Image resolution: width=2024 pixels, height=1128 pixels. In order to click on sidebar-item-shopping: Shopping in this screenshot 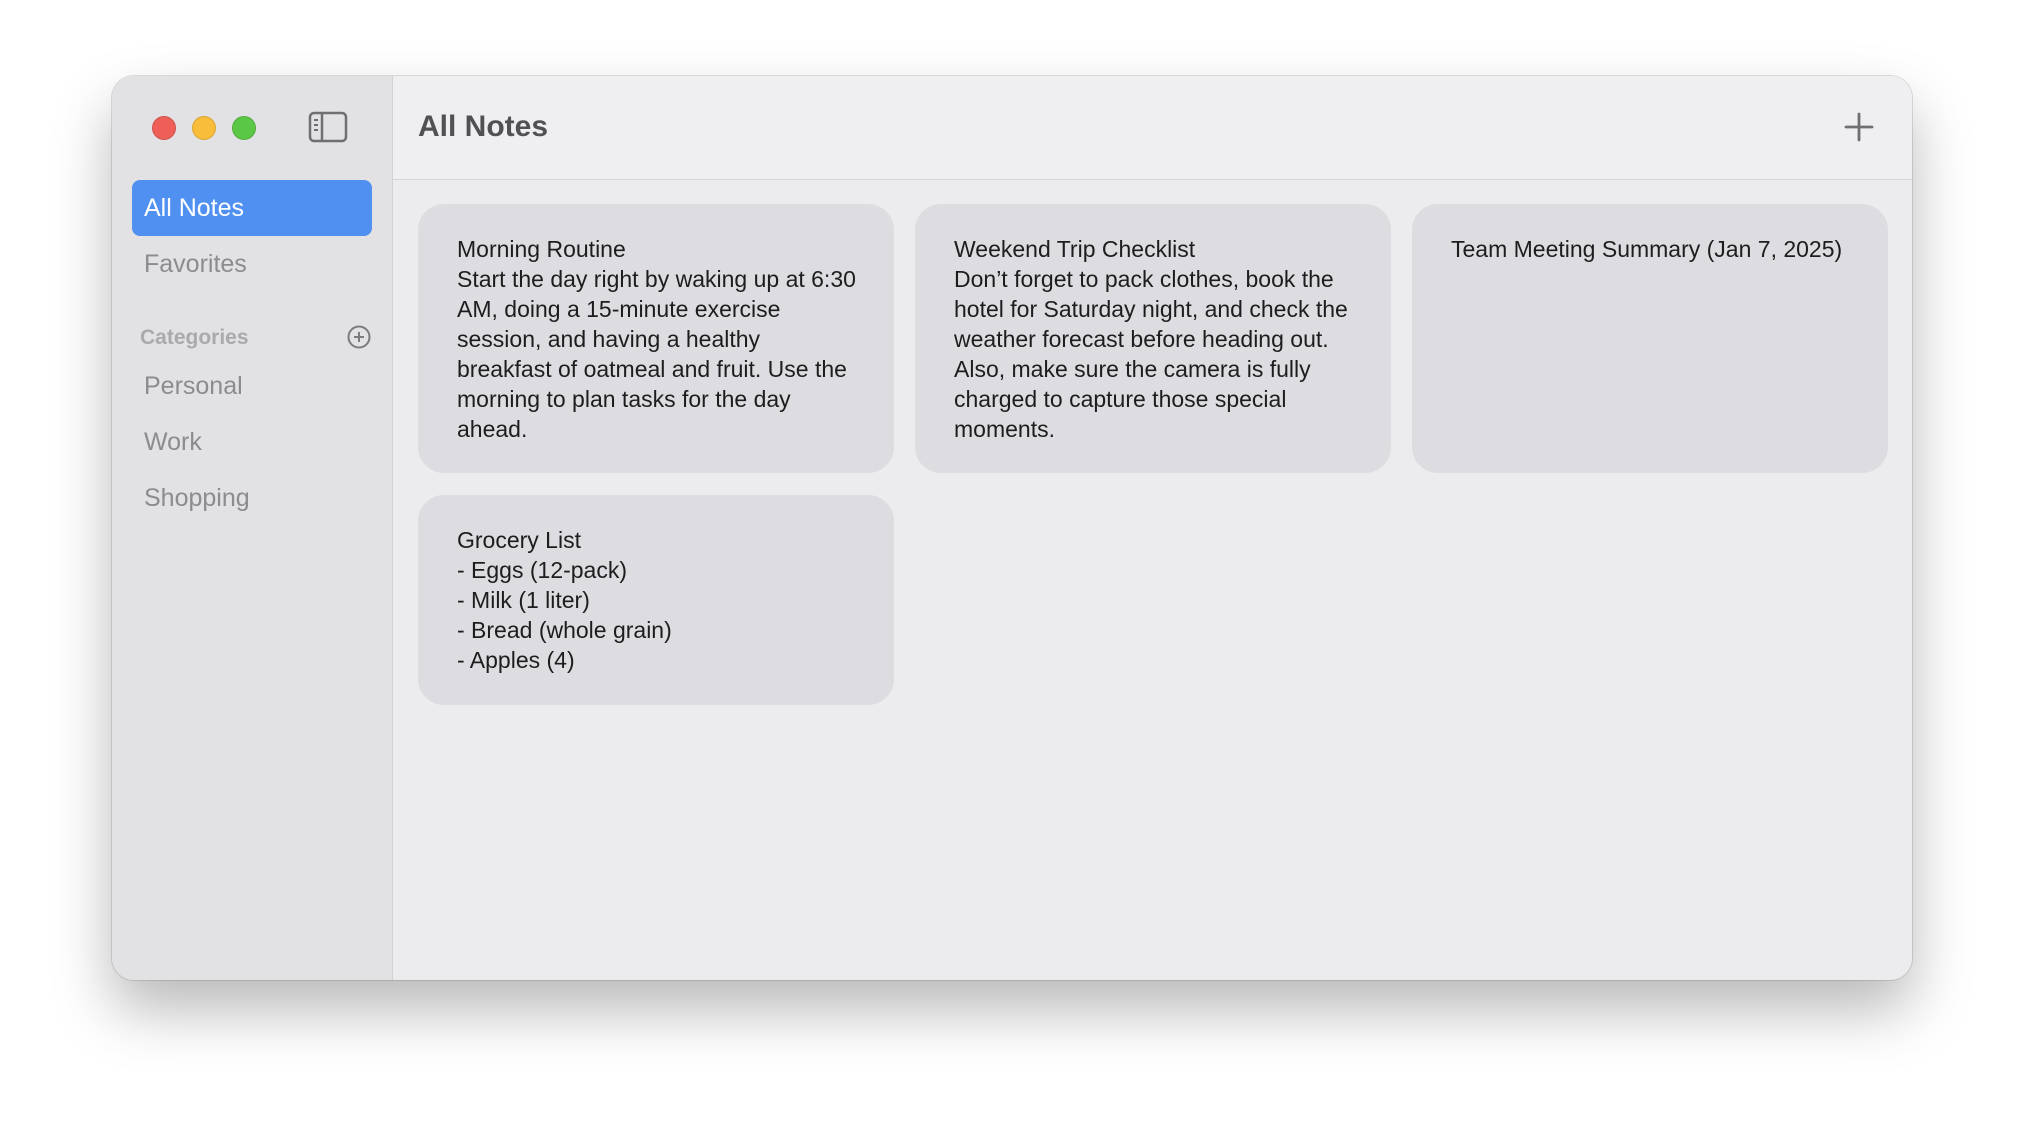, I will do `click(252, 498)`.